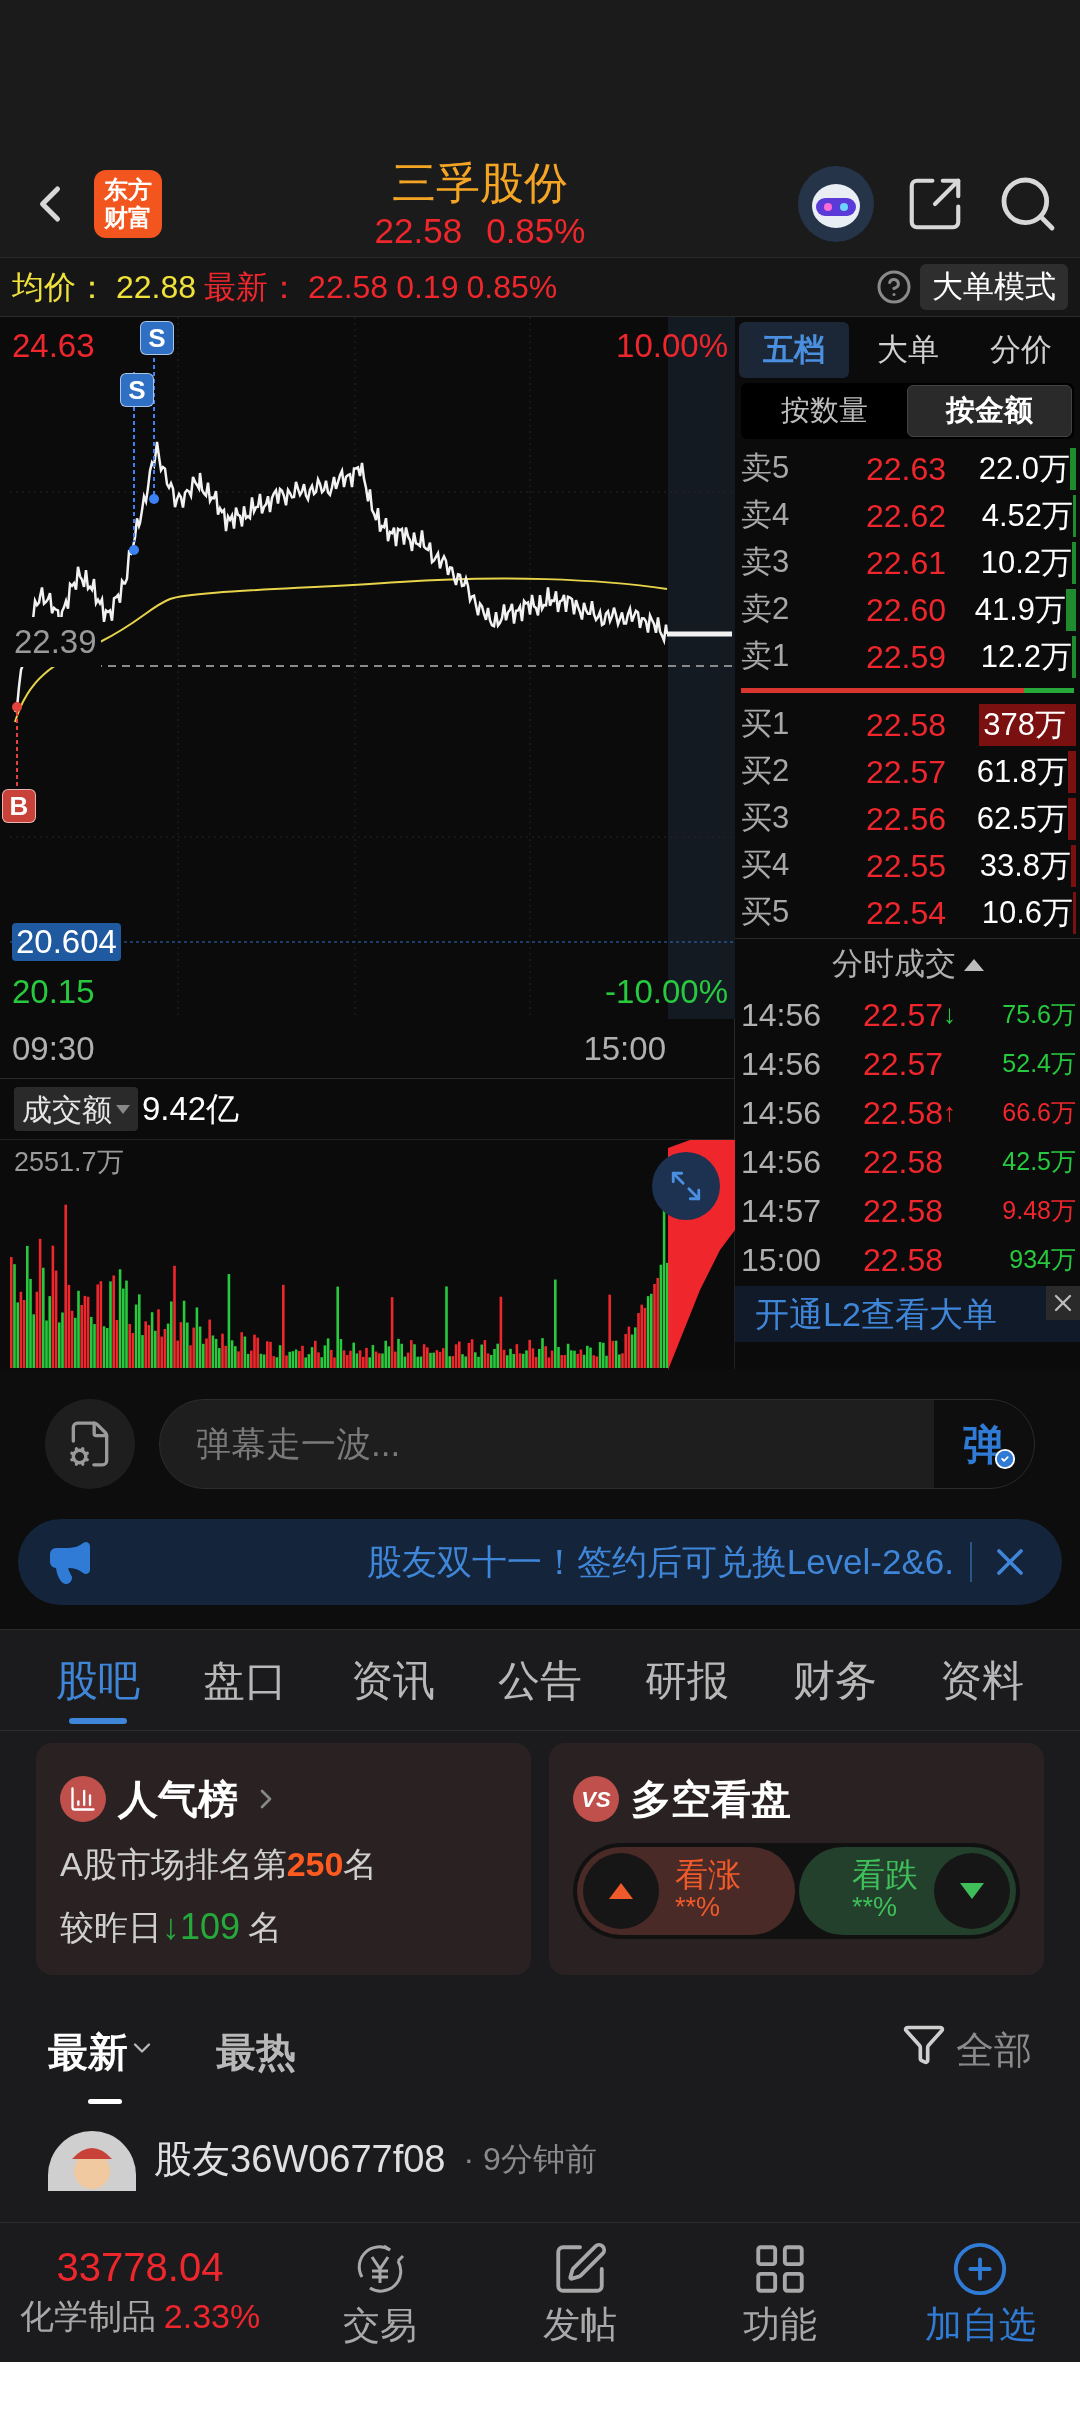  What do you see at coordinates (905, 772) in the screenshot?
I see `order-price: 22.57` at bounding box center [905, 772].